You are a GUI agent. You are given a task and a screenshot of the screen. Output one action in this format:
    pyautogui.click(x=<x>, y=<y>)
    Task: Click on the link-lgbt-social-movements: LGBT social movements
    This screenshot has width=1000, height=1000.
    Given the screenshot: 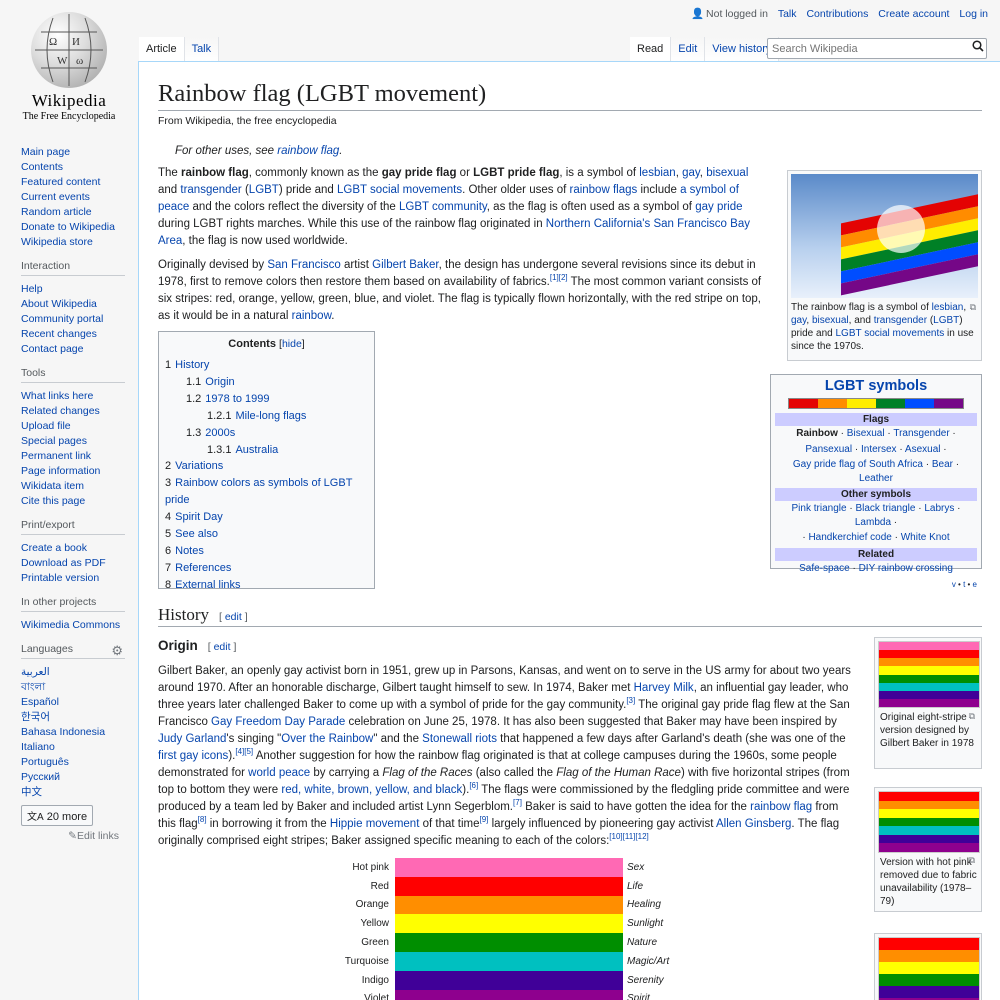 What is the action you would take?
    pyautogui.click(x=399, y=190)
    